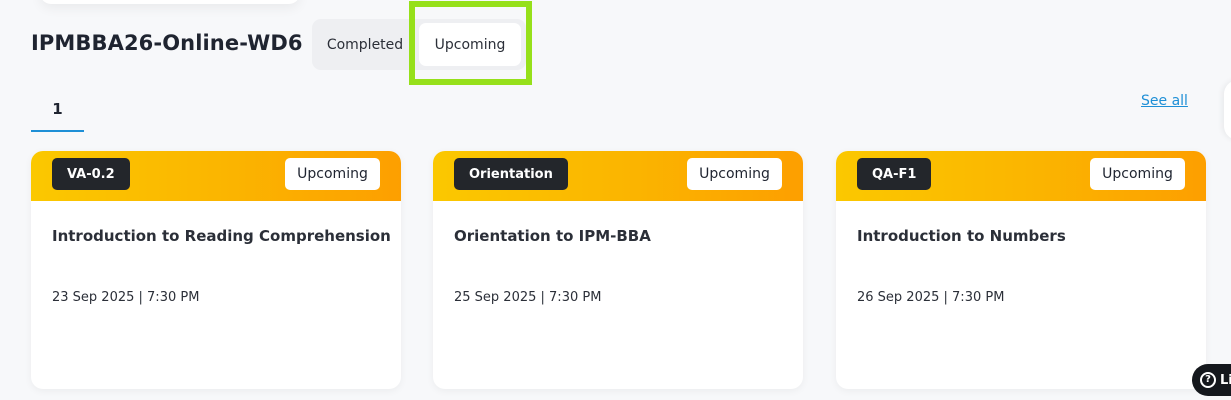  Describe the element at coordinates (1227, 110) in the screenshot. I see `side-panel-edge` at that location.